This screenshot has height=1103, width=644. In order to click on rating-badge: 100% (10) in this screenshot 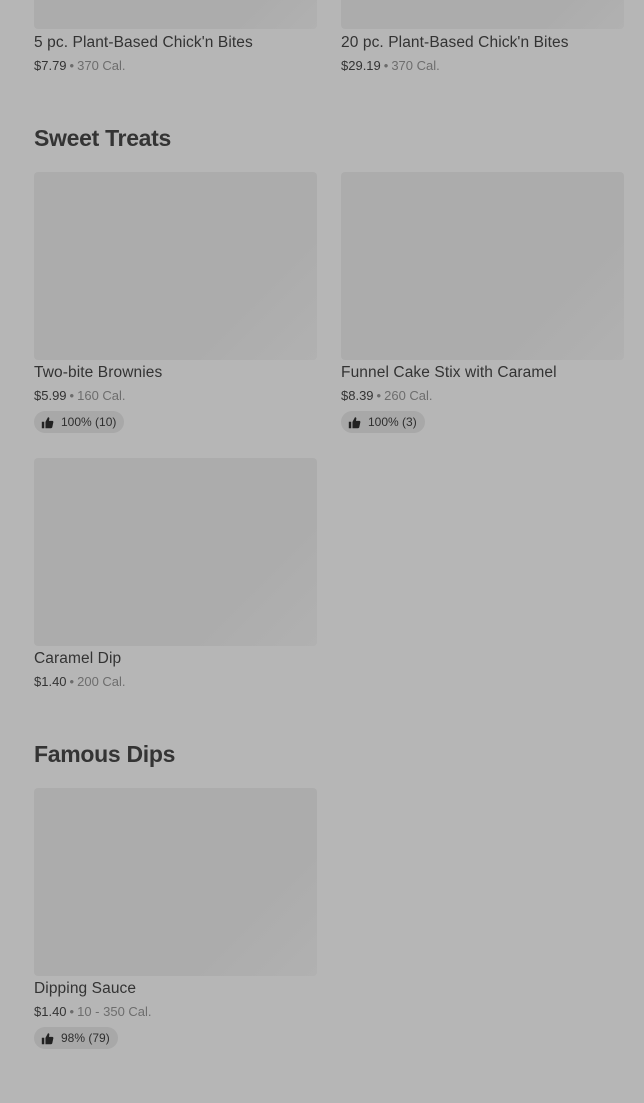, I will do `click(79, 422)`.